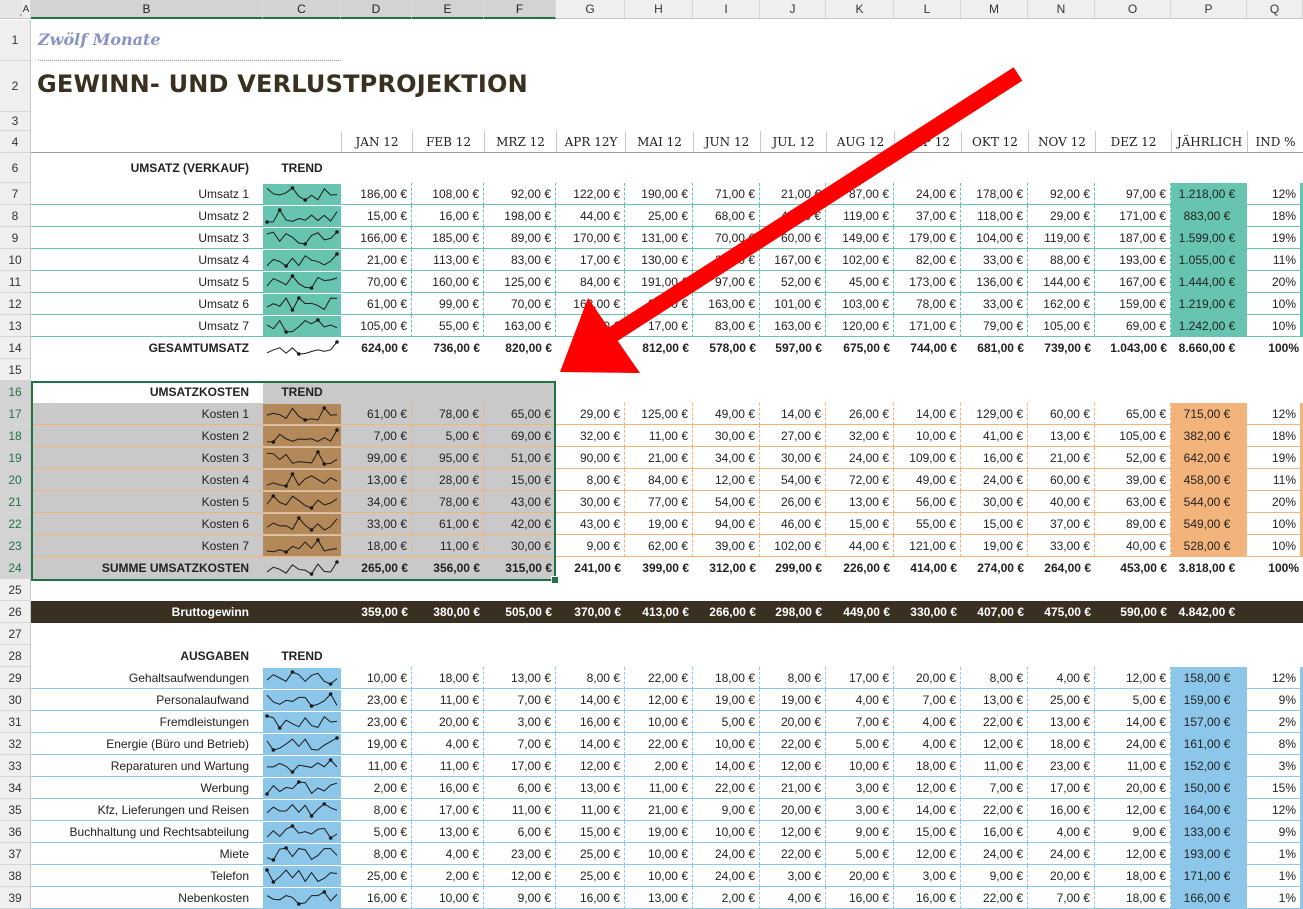 The width and height of the screenshot is (1303, 909). What do you see at coordinates (520, 854) in the screenshot?
I see `value-cell: 23,00 €` at bounding box center [520, 854].